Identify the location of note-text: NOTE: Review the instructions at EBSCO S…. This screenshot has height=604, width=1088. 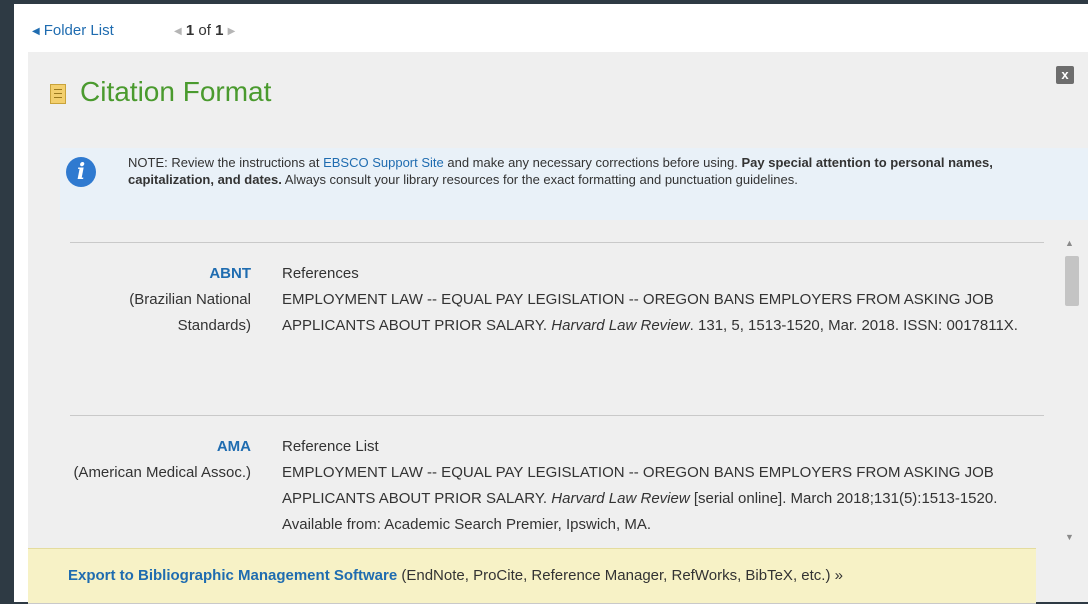
(578, 171).